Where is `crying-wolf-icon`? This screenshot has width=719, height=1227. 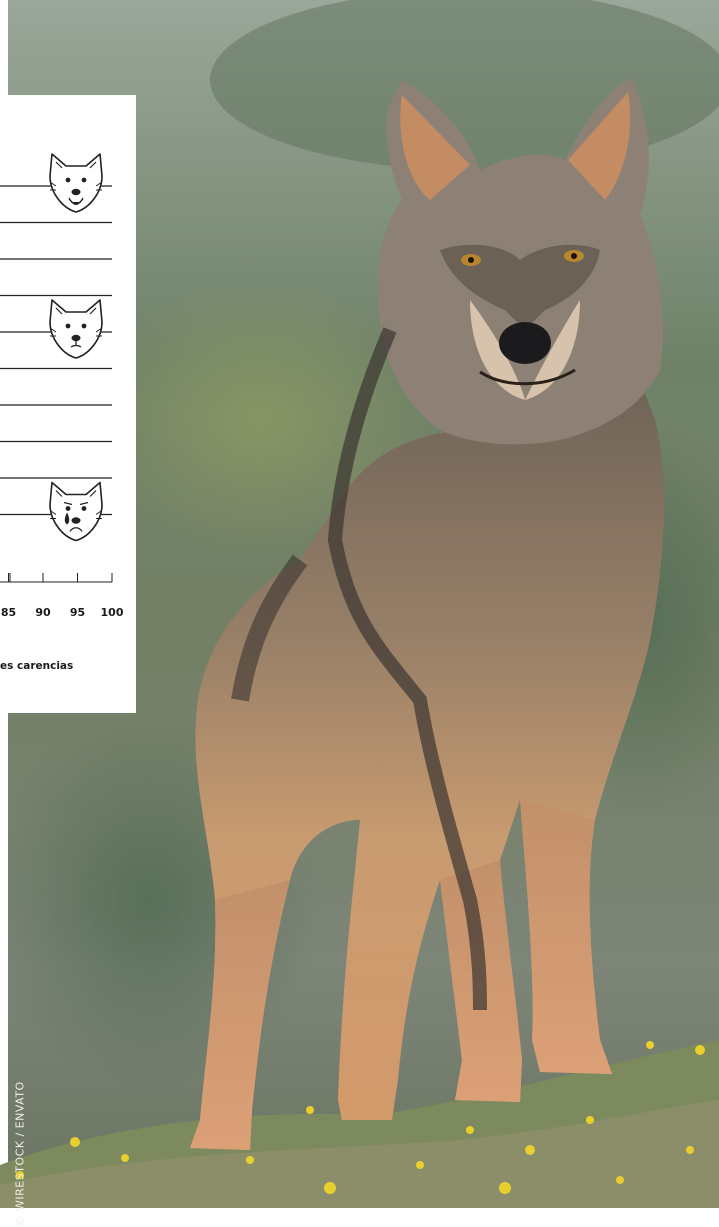
crying-wolf-icon is located at coordinates (76, 511).